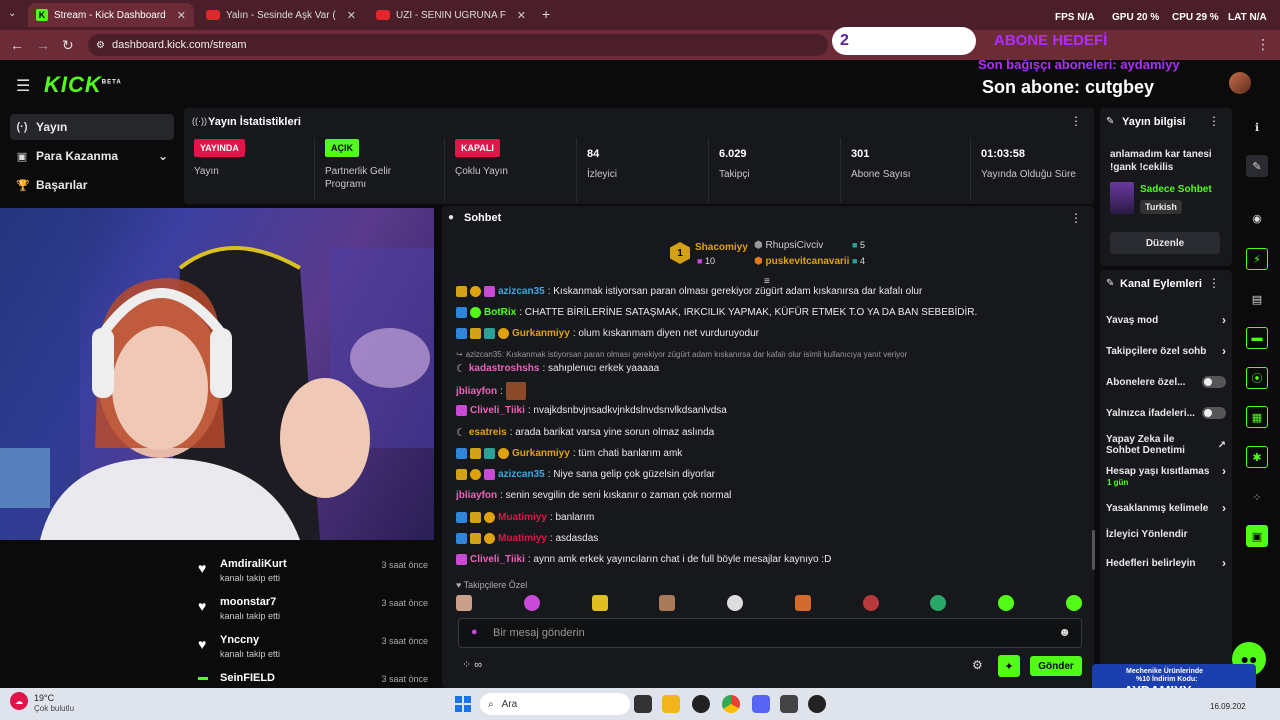  What do you see at coordinates (23, 185) in the screenshot?
I see `trophy-icon: 🏆` at bounding box center [23, 185].